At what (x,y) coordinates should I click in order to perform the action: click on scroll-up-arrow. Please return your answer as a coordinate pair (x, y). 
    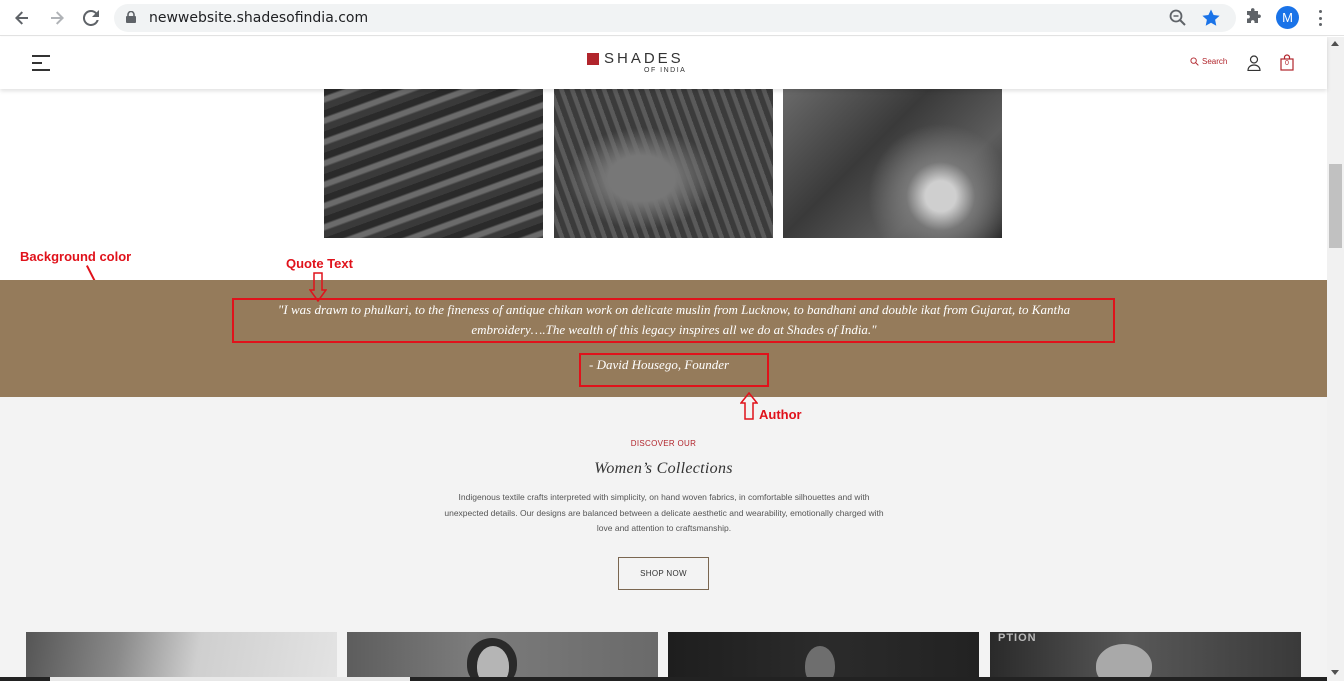
    Looking at the image, I should click on (1335, 43).